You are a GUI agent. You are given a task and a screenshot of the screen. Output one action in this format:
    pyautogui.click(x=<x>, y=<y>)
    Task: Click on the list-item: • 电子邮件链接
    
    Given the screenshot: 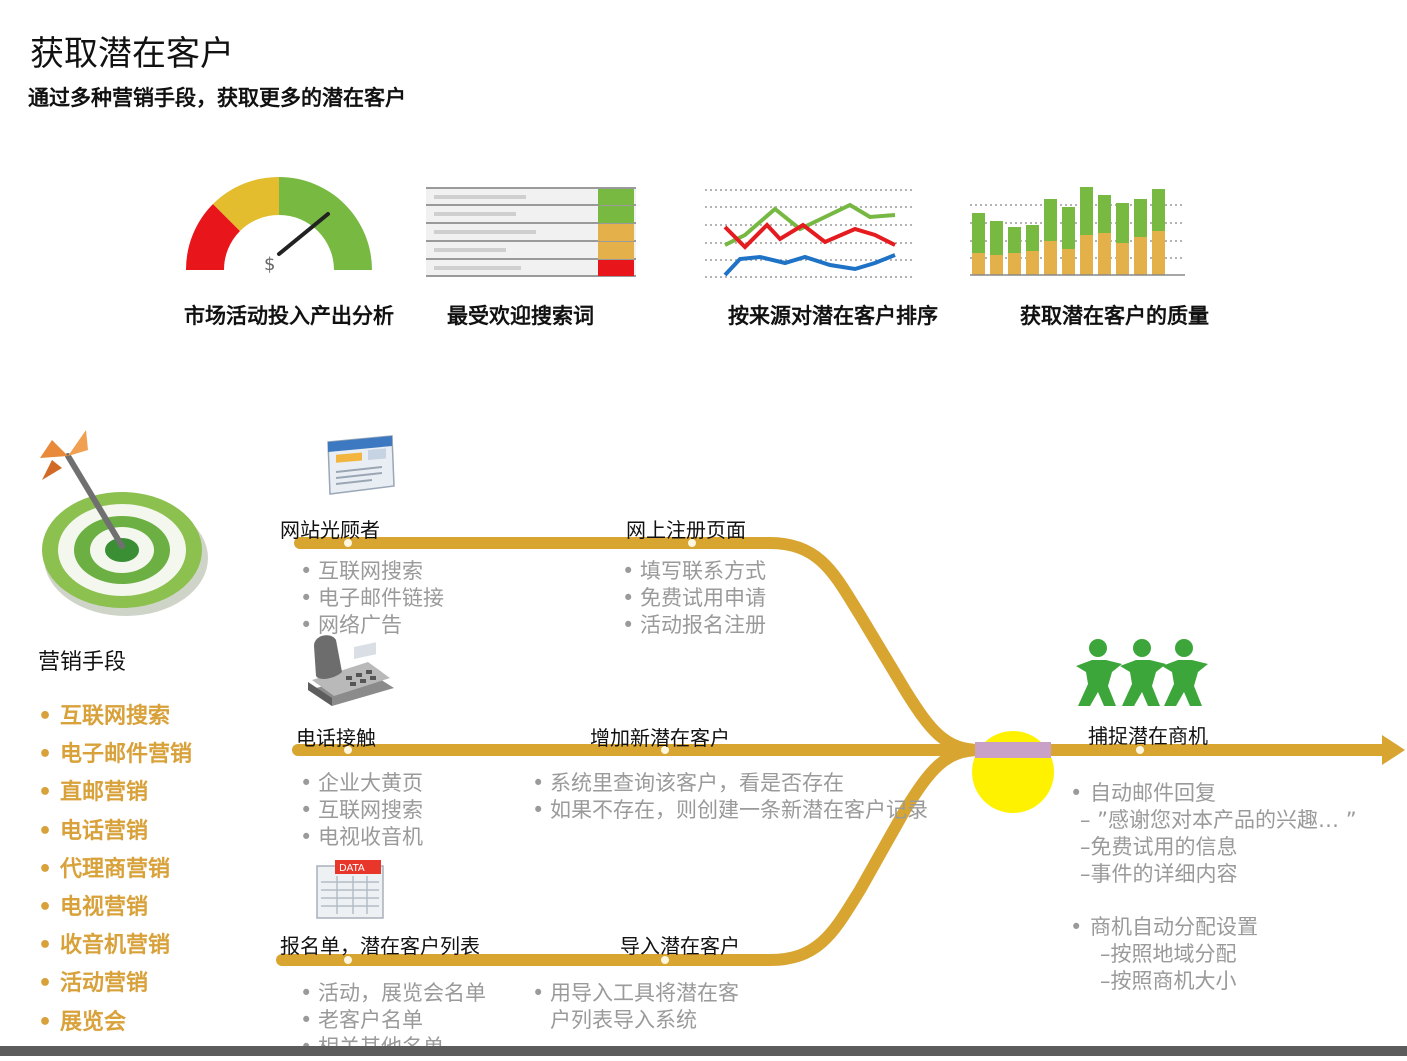 What is the action you would take?
    pyautogui.click(x=372, y=598)
    